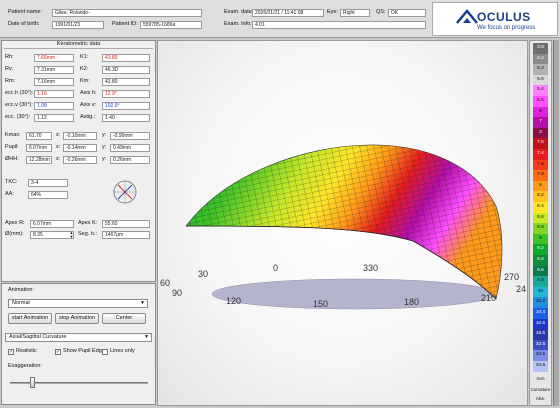  Describe the element at coordinates (354, 294) in the screenshot. I see `base-plane` at that location.